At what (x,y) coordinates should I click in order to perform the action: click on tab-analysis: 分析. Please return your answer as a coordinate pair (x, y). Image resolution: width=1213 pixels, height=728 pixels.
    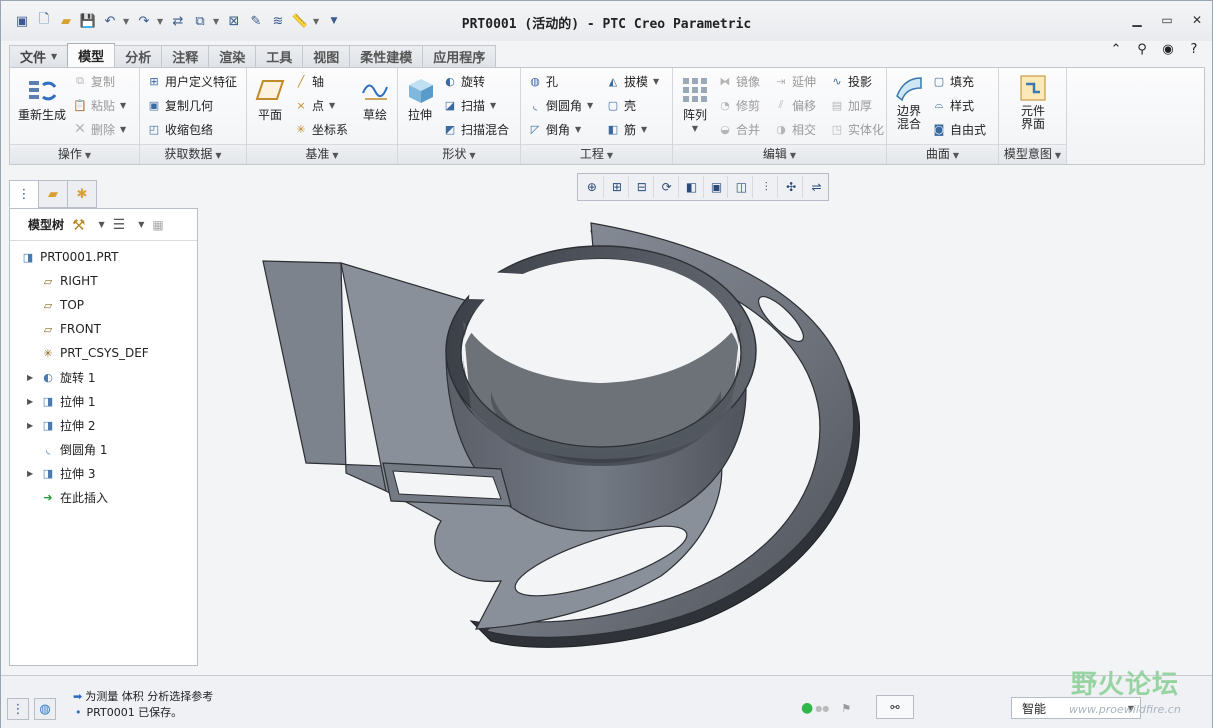
    Looking at the image, I should click on (138, 56).